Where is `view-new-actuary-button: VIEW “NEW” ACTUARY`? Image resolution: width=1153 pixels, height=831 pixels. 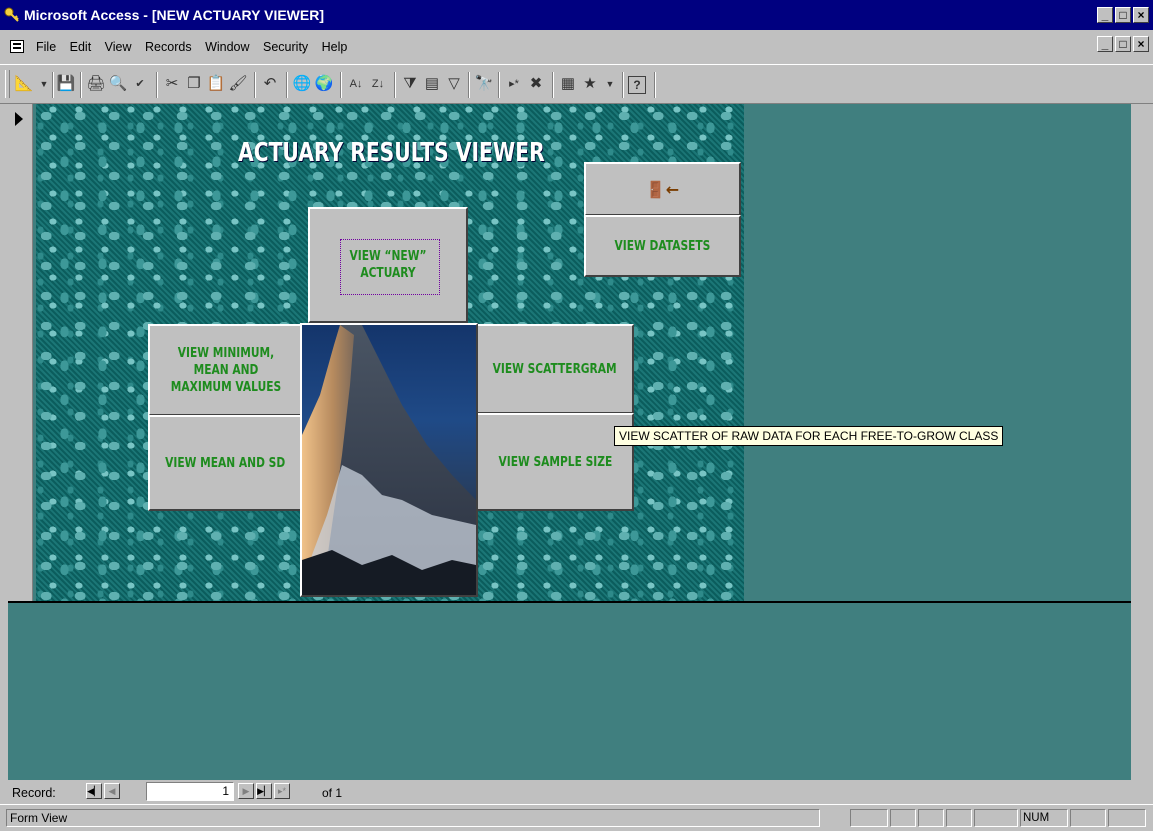 view-new-actuary-button: VIEW “NEW” ACTUARY is located at coordinates (388, 265).